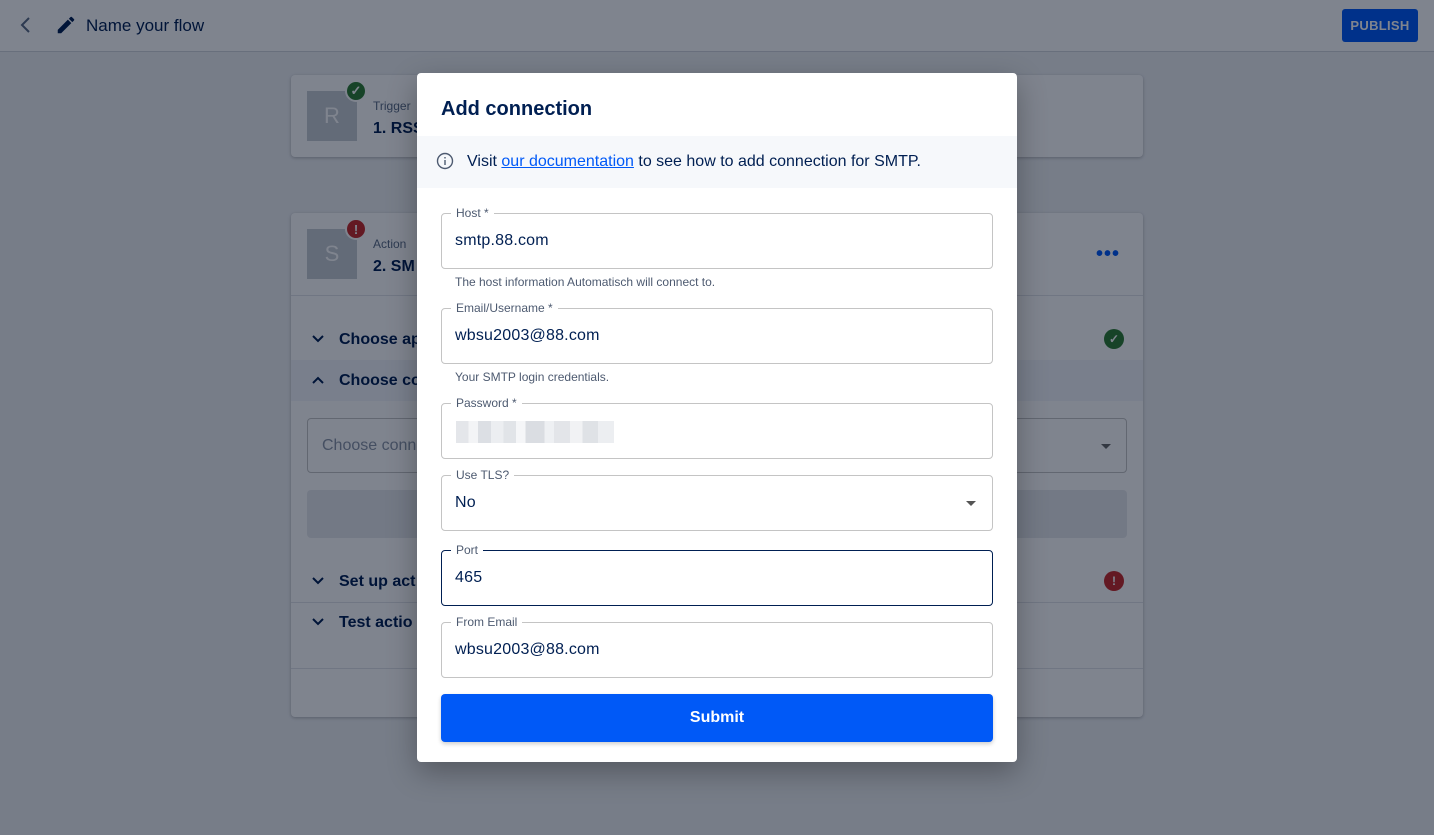  I want to click on use-tls-label: Use TLS?, so click(483, 475).